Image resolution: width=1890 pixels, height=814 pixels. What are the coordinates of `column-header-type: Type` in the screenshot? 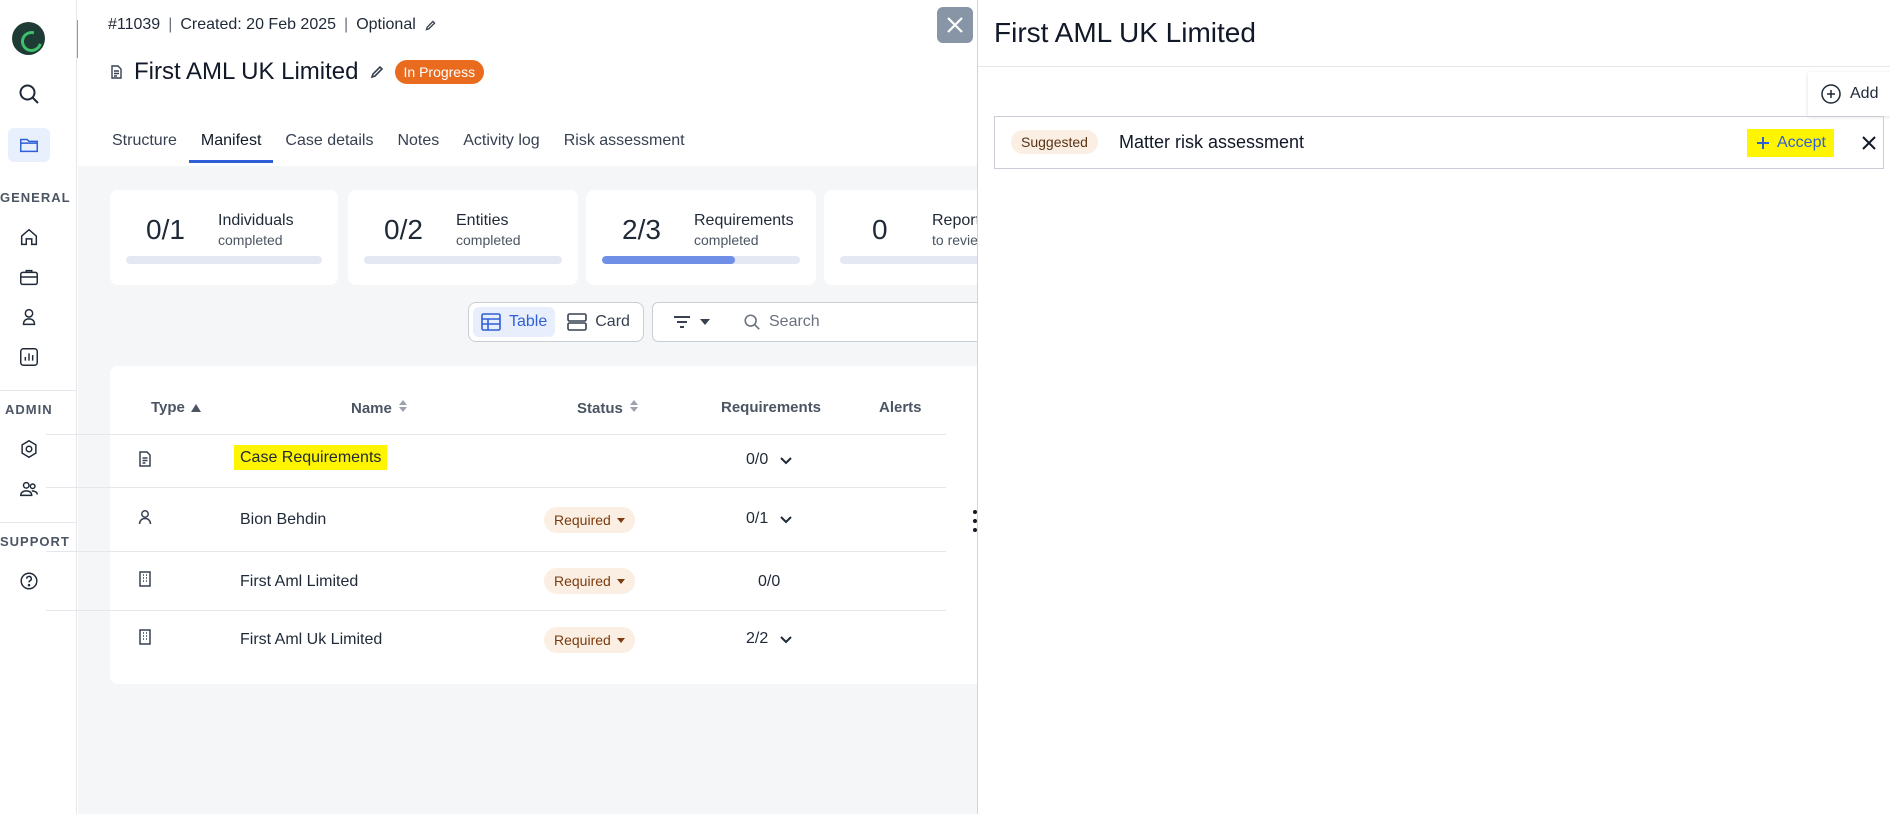 It's located at (176, 407).